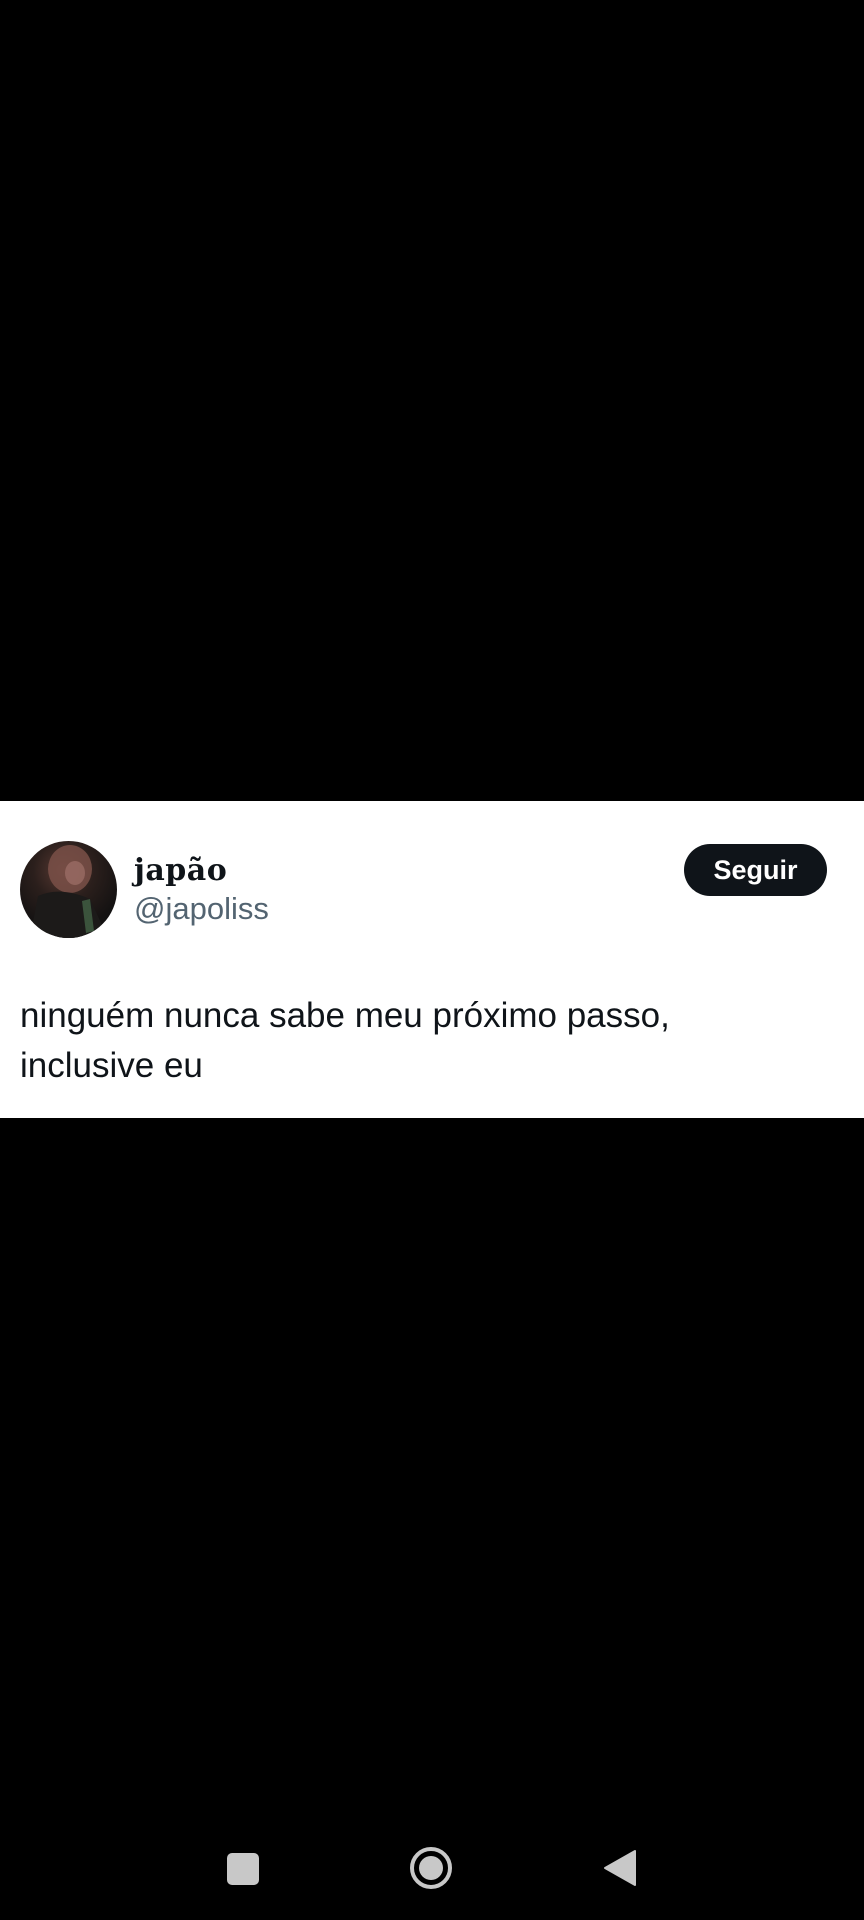  Describe the element at coordinates (345, 1015) in the screenshot. I see `tweet-text-line: ninguém nunca sabe meu próximo passo,` at that location.